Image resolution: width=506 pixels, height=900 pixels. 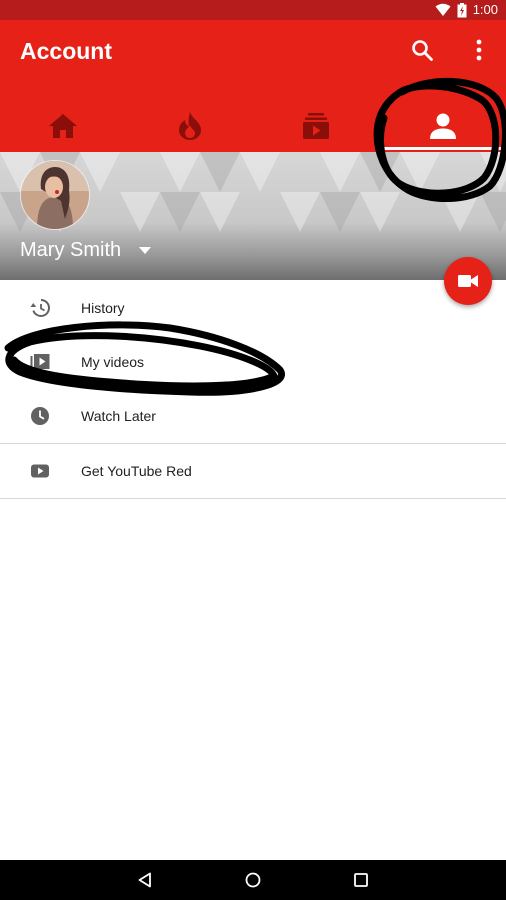 What do you see at coordinates (253, 216) in the screenshot?
I see `profile-banner: Mary Smith` at bounding box center [253, 216].